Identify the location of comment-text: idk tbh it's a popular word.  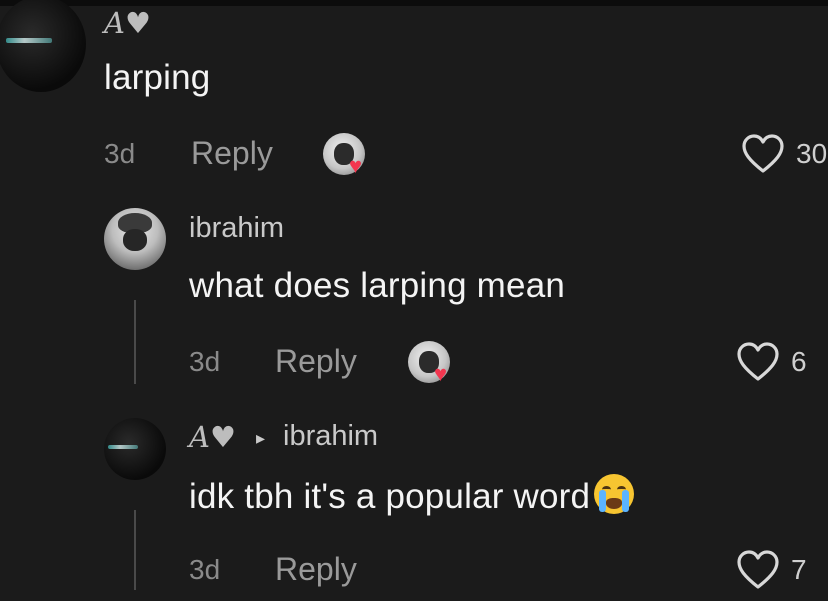
(412, 495).